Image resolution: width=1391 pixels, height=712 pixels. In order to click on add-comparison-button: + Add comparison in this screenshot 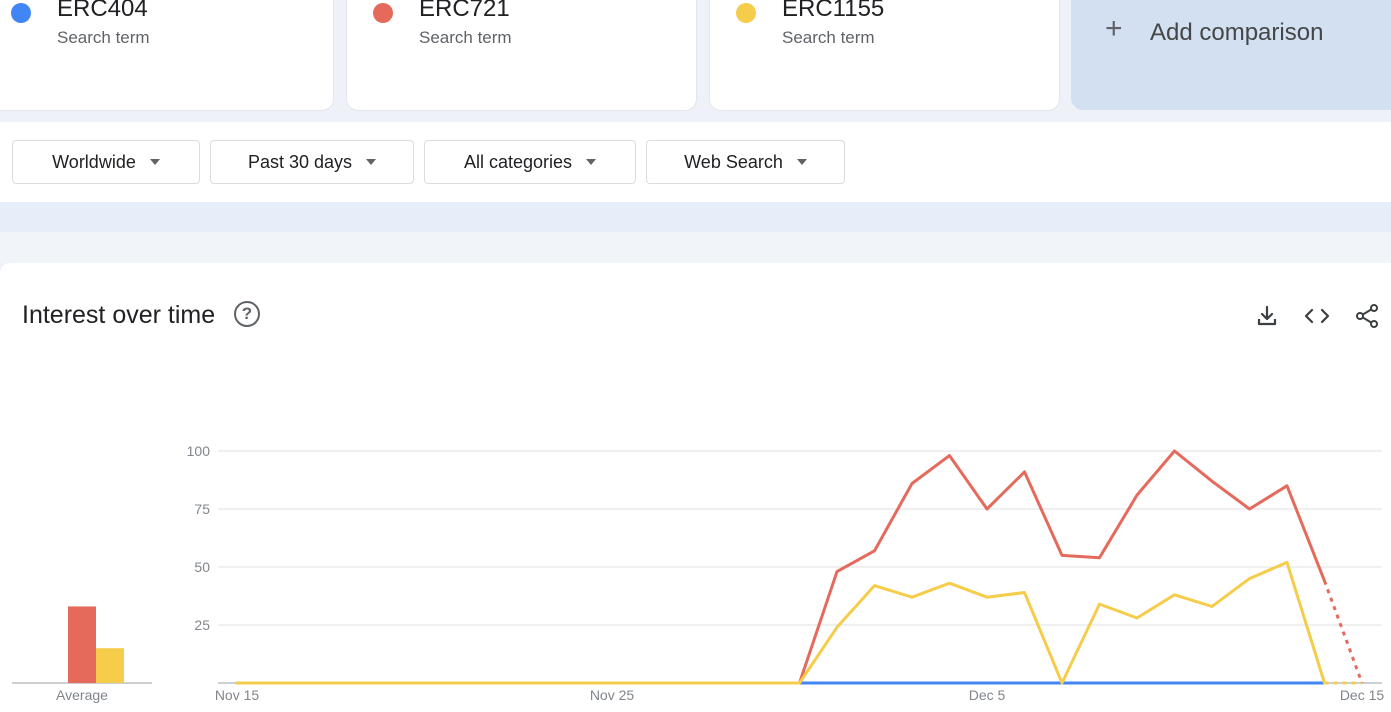, I will do `click(1231, 55)`.